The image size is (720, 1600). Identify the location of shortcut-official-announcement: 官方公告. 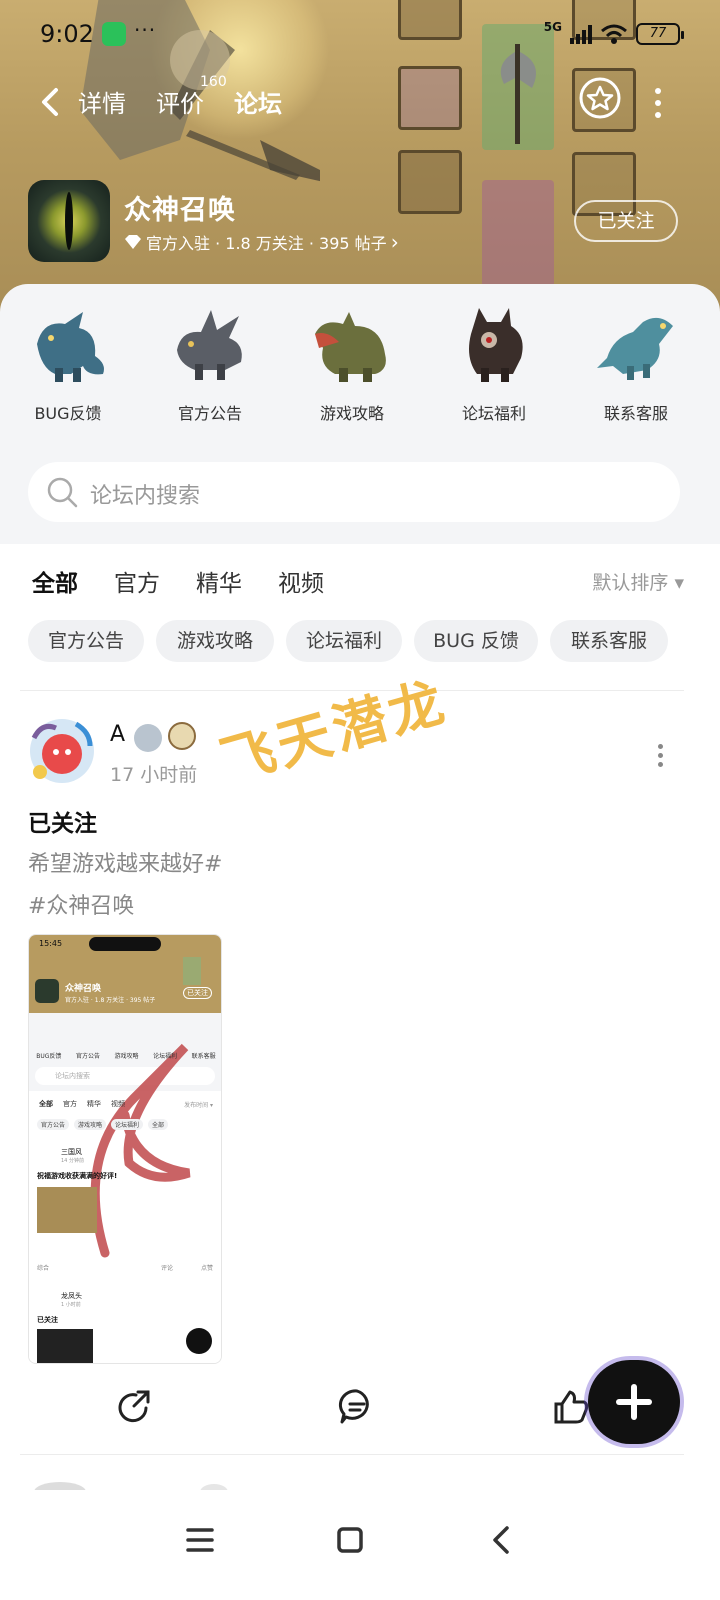
(210, 364).